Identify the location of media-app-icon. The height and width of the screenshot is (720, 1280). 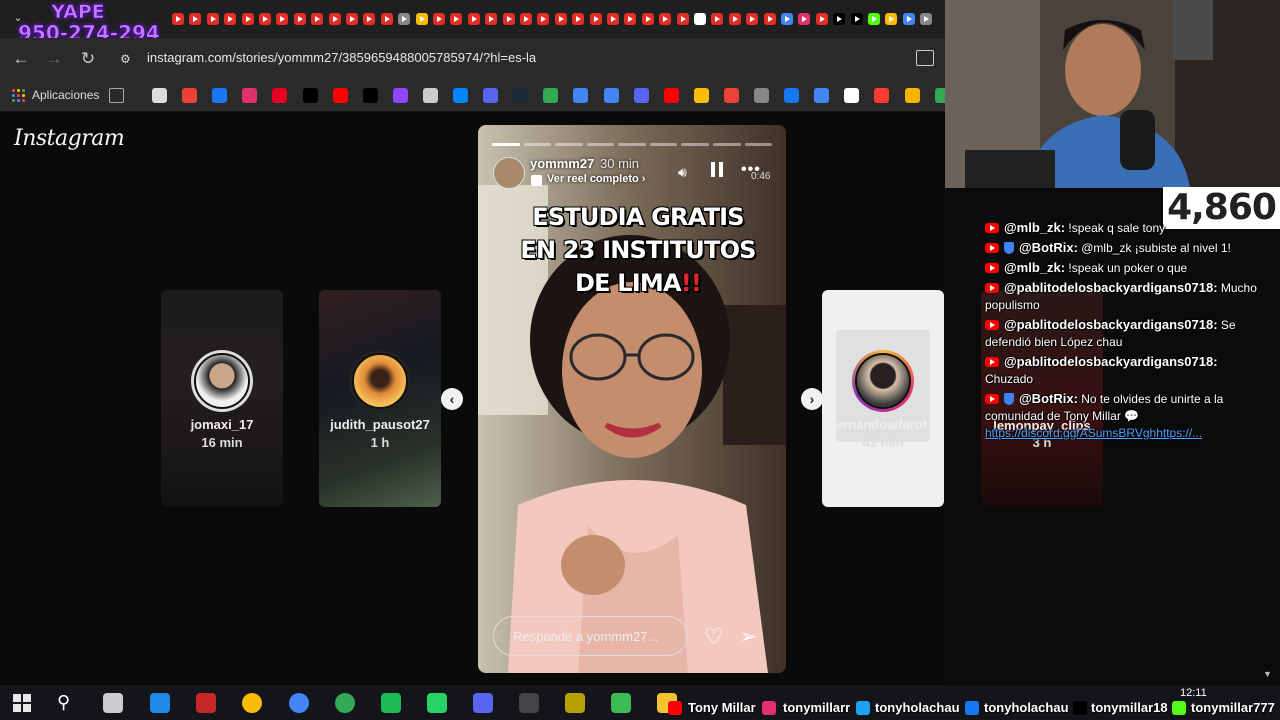
(160, 703).